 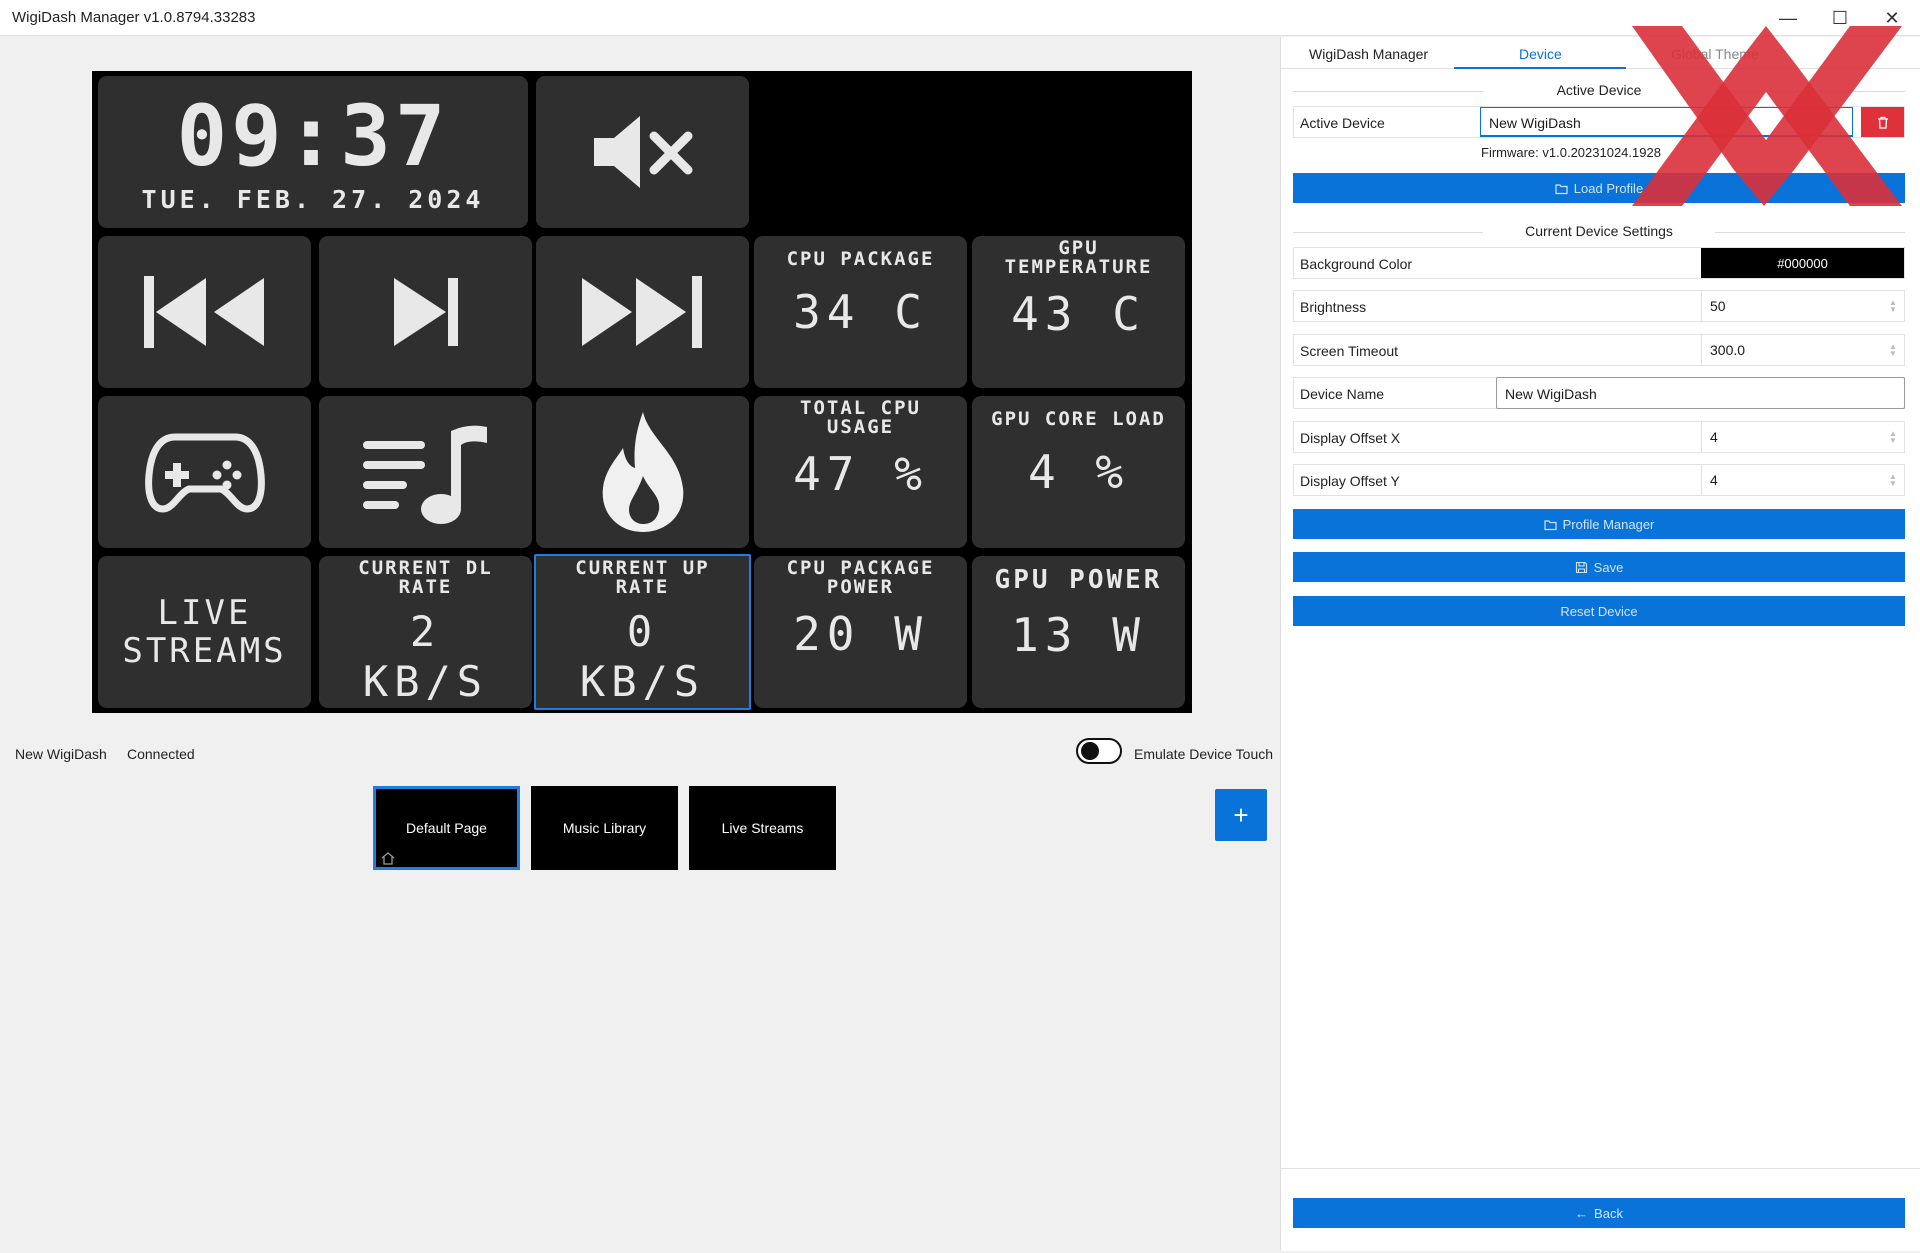 What do you see at coordinates (642, 587) in the screenshot?
I see `current-up-rate-label-2: RATE` at bounding box center [642, 587].